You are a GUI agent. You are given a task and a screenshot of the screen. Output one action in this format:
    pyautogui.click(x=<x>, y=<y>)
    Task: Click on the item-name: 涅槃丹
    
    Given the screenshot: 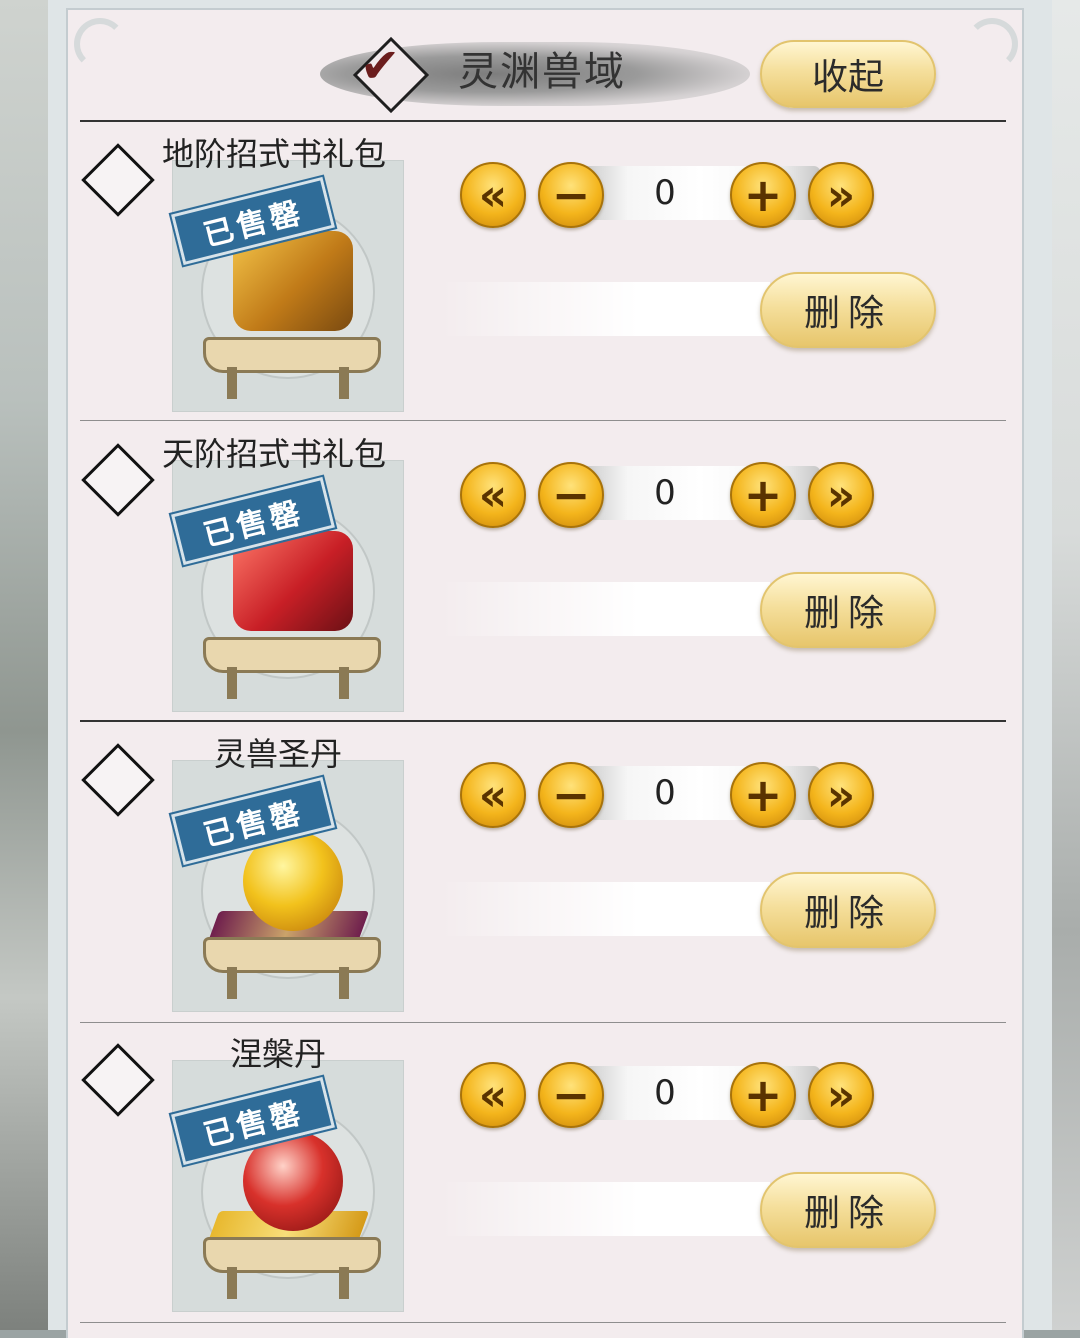 What is the action you would take?
    pyautogui.click(x=278, y=1054)
    